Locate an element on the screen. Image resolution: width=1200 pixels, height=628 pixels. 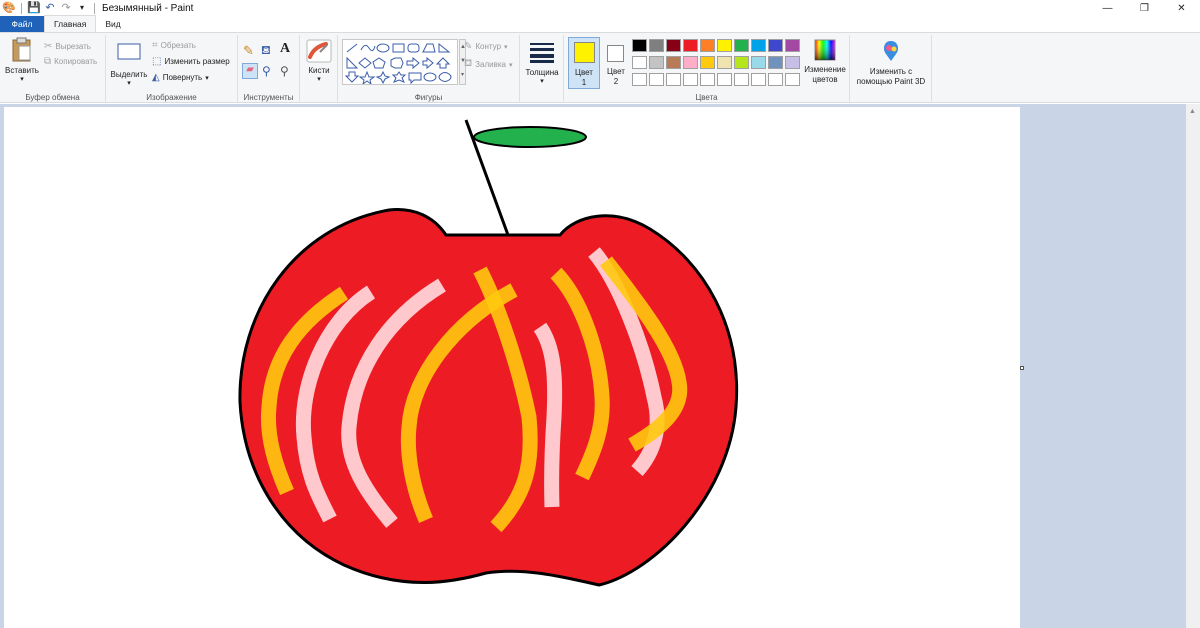
color-picker-icon: ⚲ is located at coordinates (266, 71).